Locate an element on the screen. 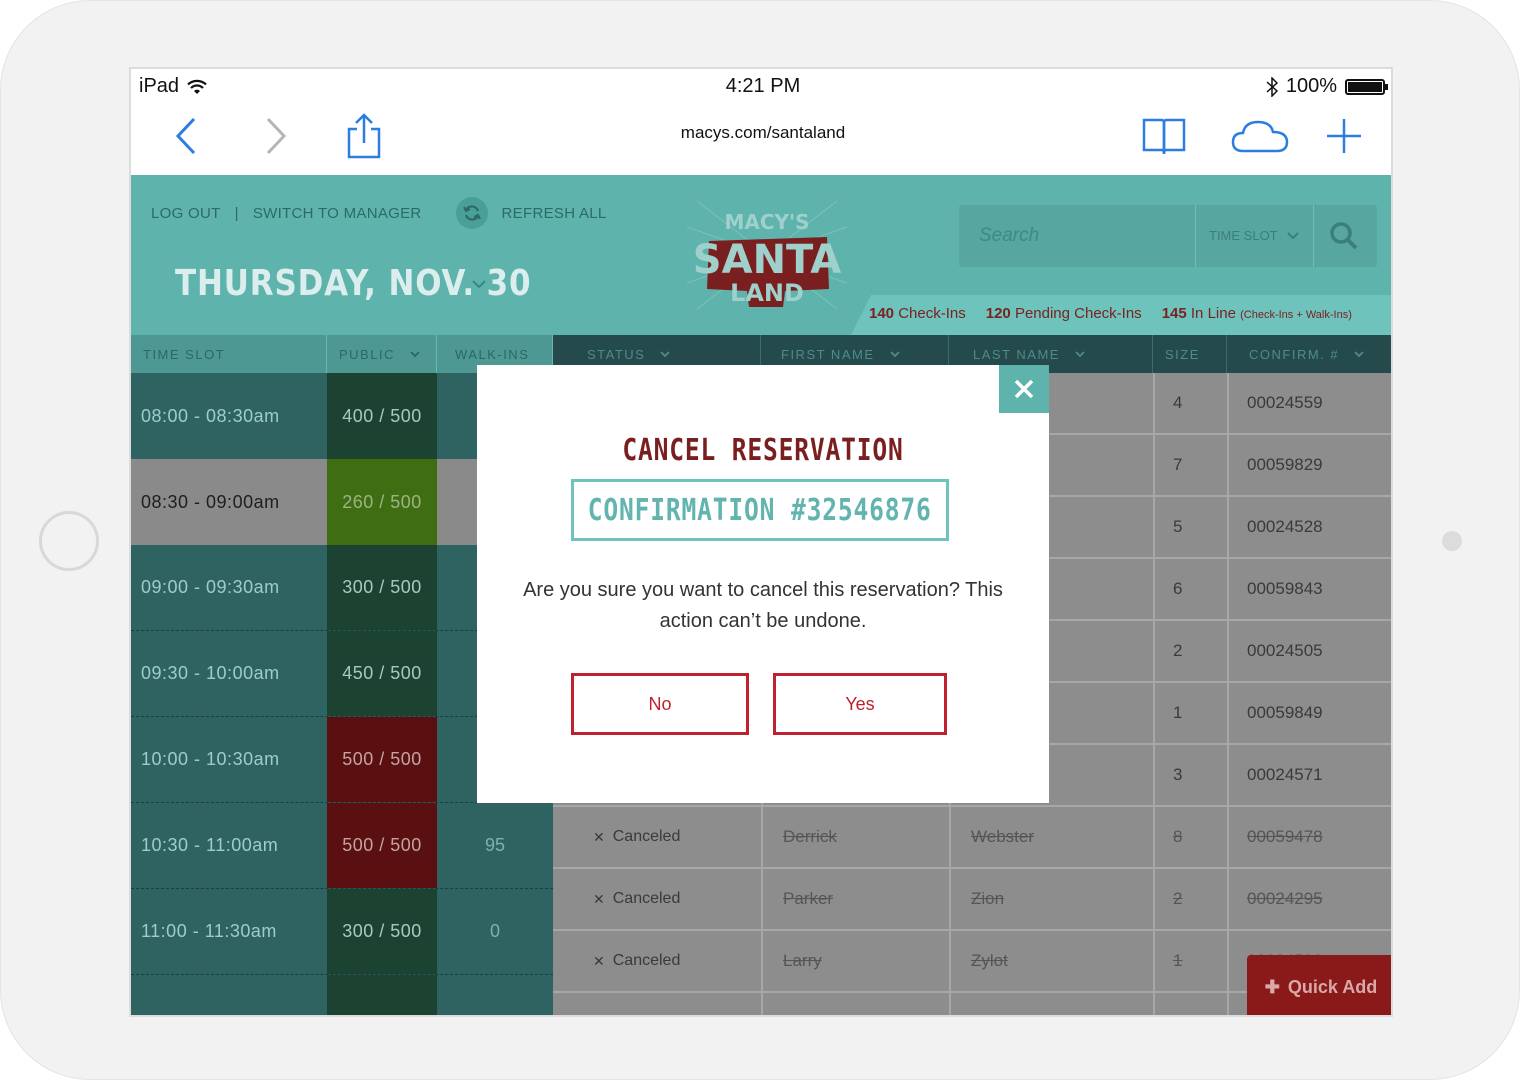 The width and height of the screenshot is (1520, 1080). cell-confirm: 00059843 is located at coordinates (1285, 588).